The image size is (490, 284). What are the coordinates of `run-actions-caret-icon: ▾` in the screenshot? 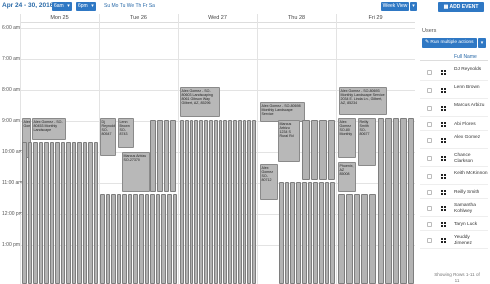 It's located at (482, 43).